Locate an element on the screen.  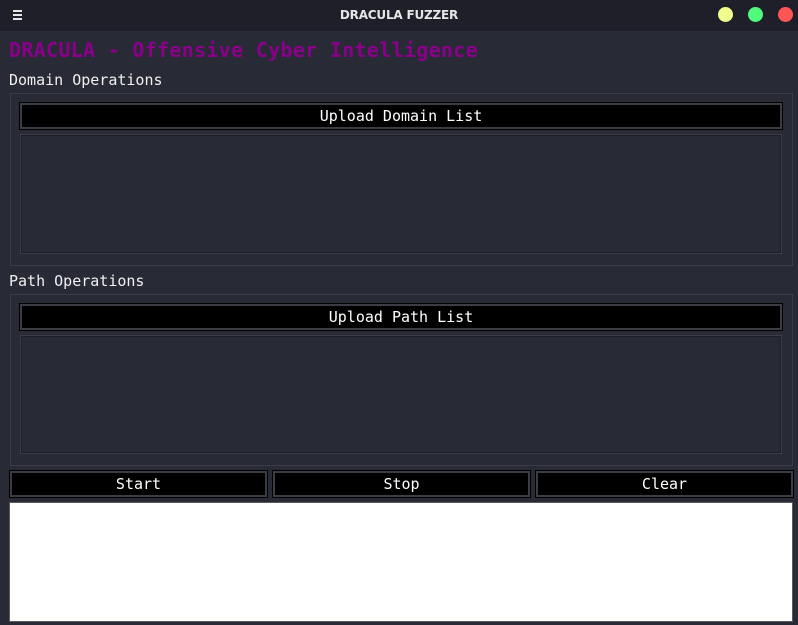
path-operations-label: Path Operations is located at coordinates (77, 281).